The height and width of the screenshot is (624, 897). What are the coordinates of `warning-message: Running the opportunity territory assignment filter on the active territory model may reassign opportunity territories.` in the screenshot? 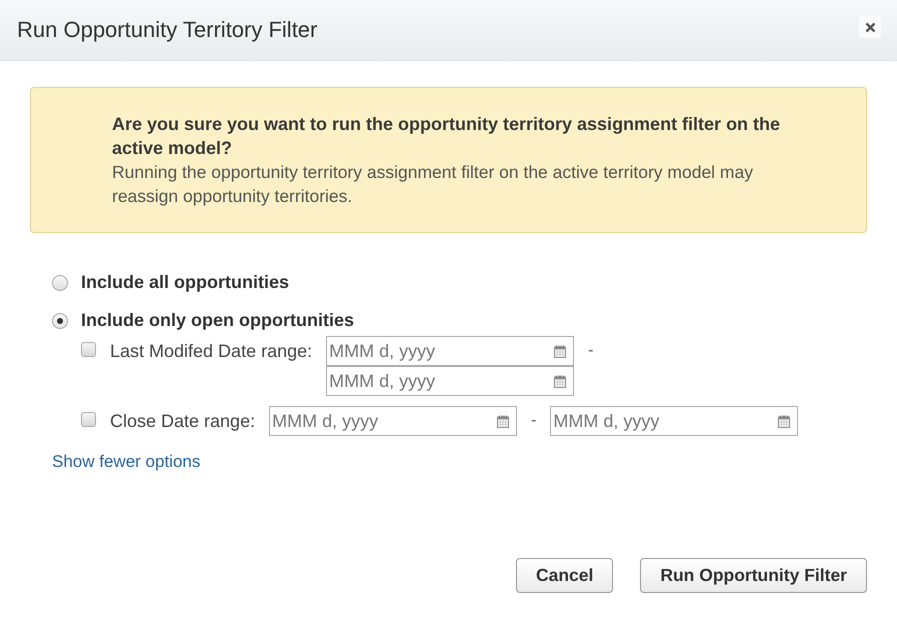 It's located at (433, 184).